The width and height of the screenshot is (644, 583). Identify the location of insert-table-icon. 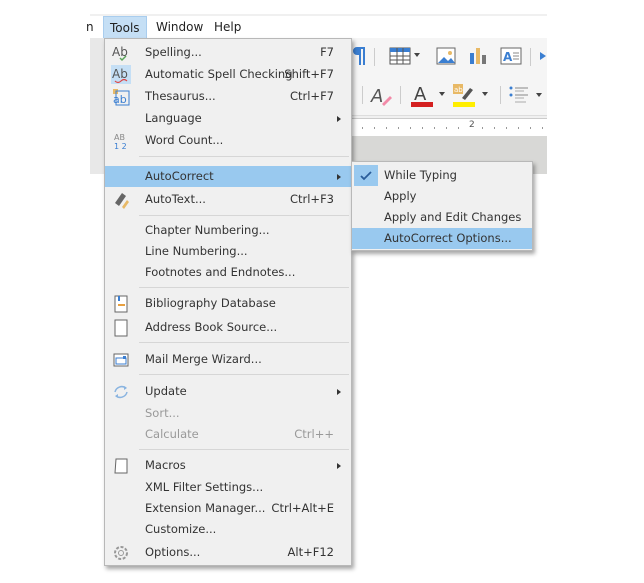
(400, 56).